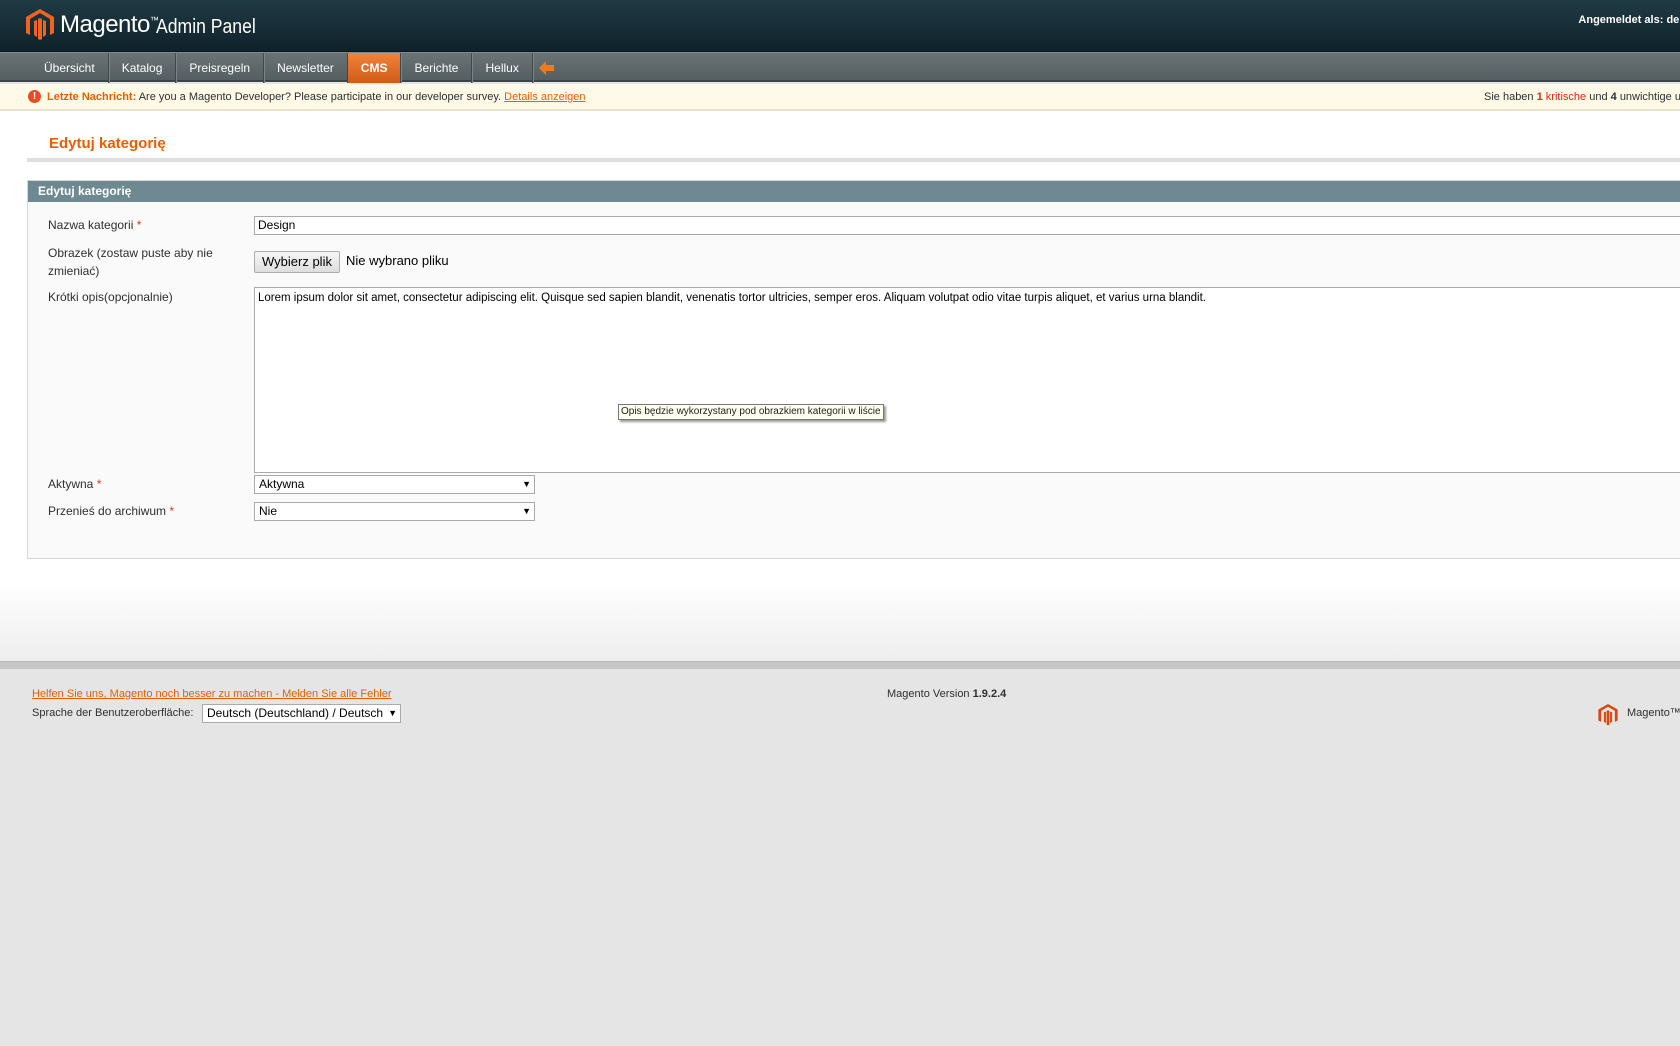 This screenshot has height=1046, width=1680. Describe the element at coordinates (853, 160) in the screenshot. I see `title-divider` at that location.